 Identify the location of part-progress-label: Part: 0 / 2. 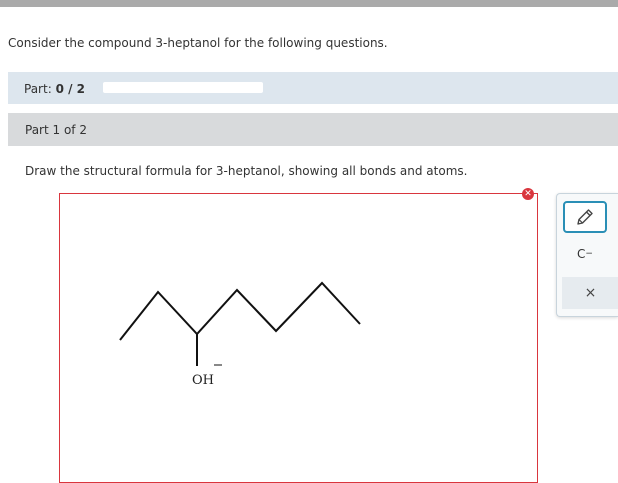
(54, 89).